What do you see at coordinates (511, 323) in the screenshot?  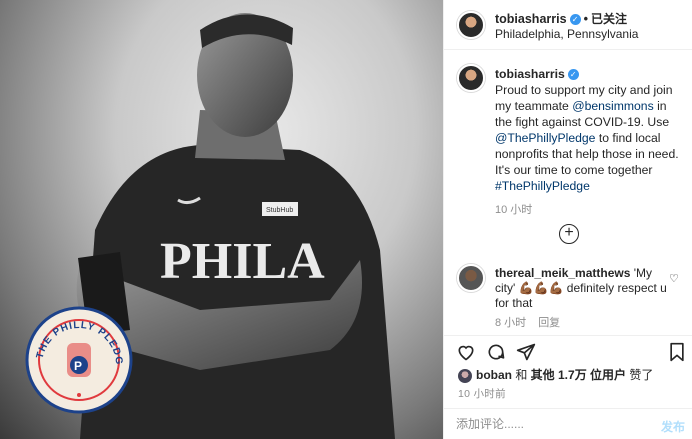 I see `comment-time: 8 小时` at bounding box center [511, 323].